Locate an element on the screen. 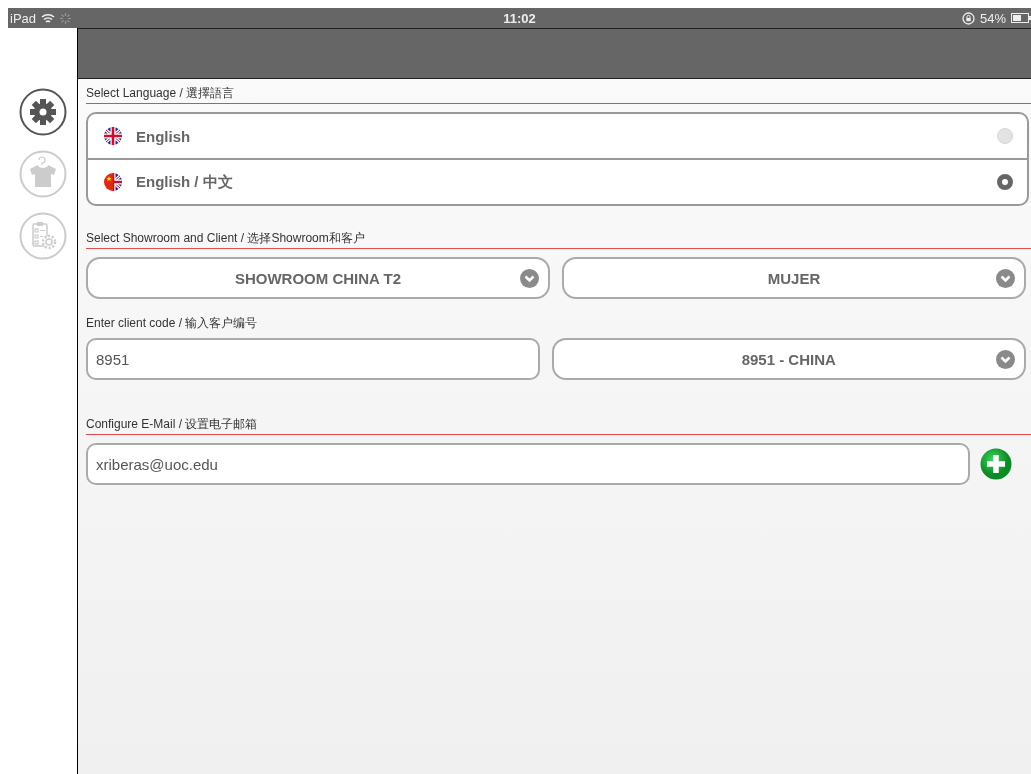 The image size is (1031, 774). battery-icon is located at coordinates (1021, 18).